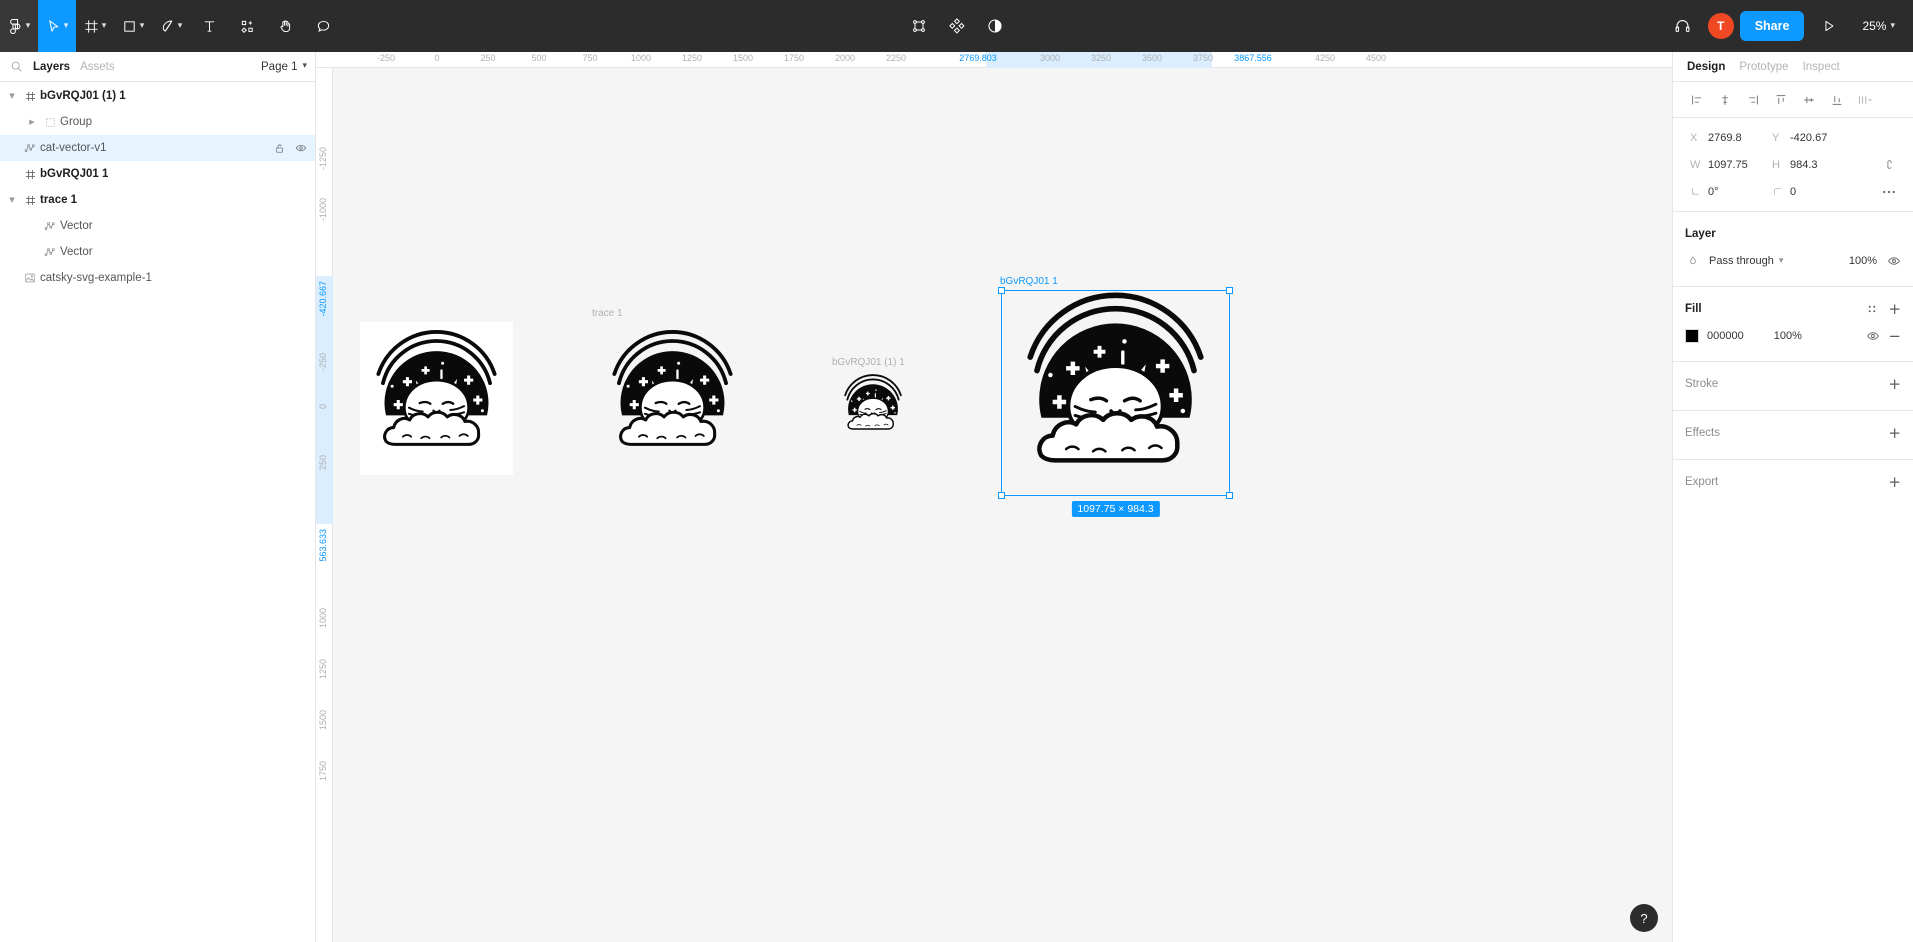  What do you see at coordinates (1809, 100) in the screenshot?
I see `align-vertical-center-button` at bounding box center [1809, 100].